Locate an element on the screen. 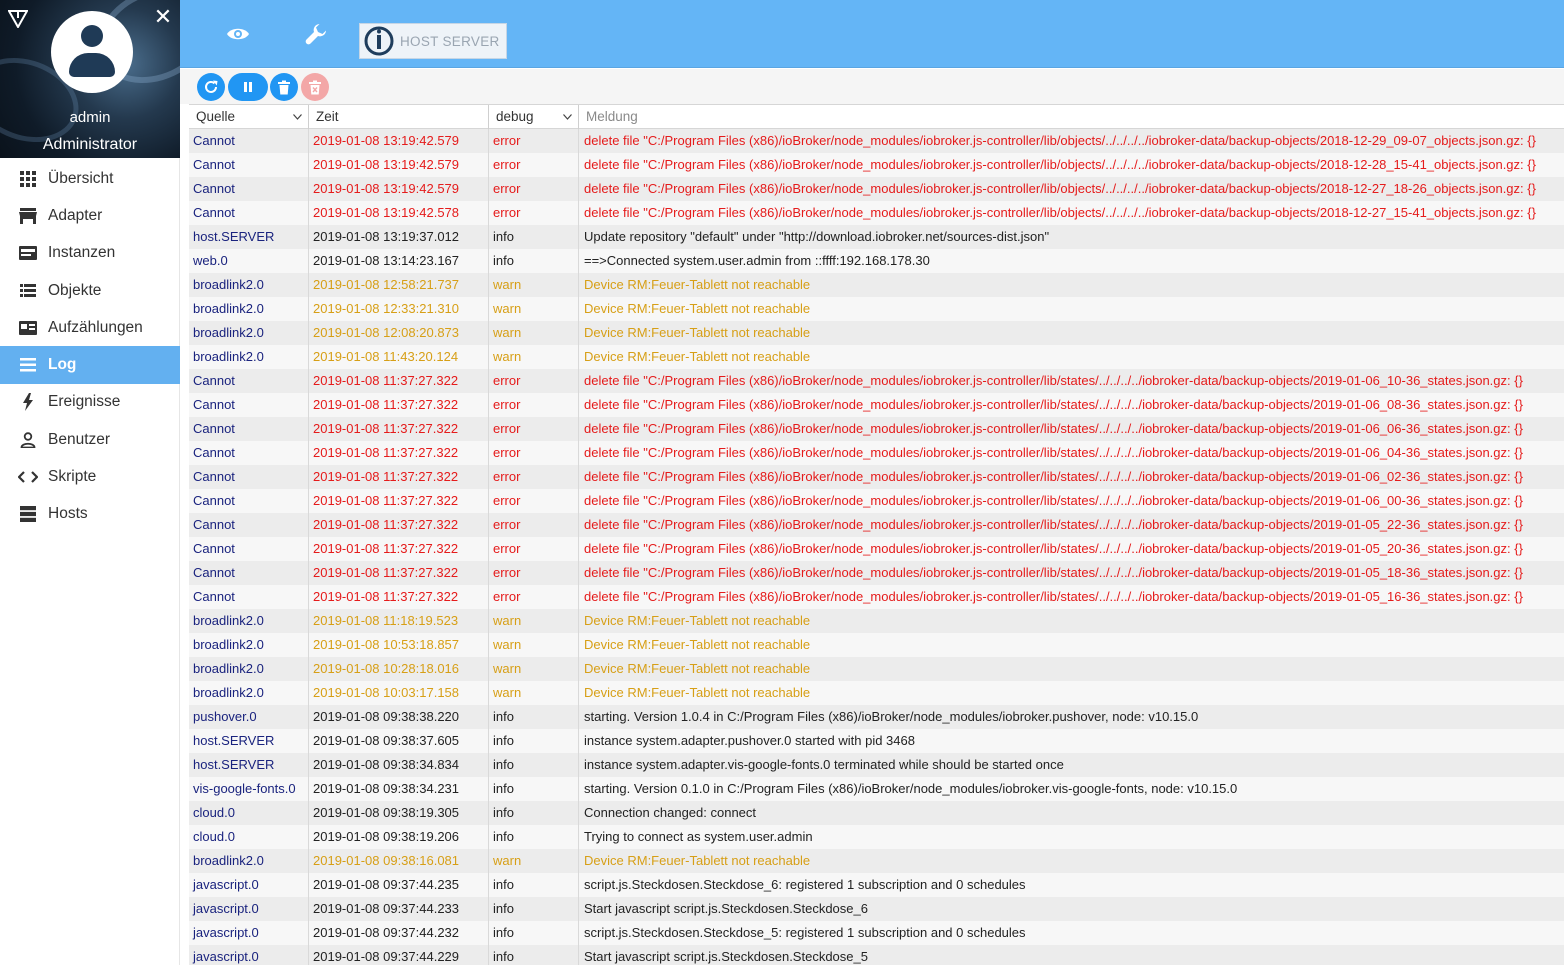 Image resolution: width=1564 pixels, height=965 pixels. wrench-icon is located at coordinates (315, 34).